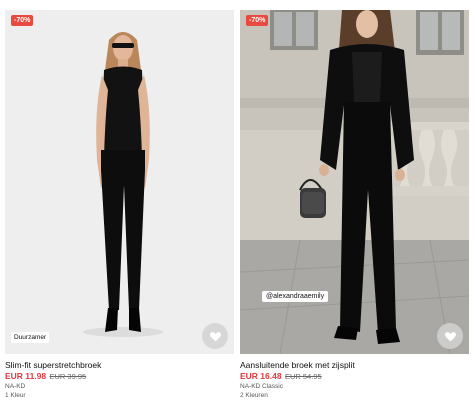 The image size is (475, 400). I want to click on sale-price: EUR 11.98, so click(26, 376).